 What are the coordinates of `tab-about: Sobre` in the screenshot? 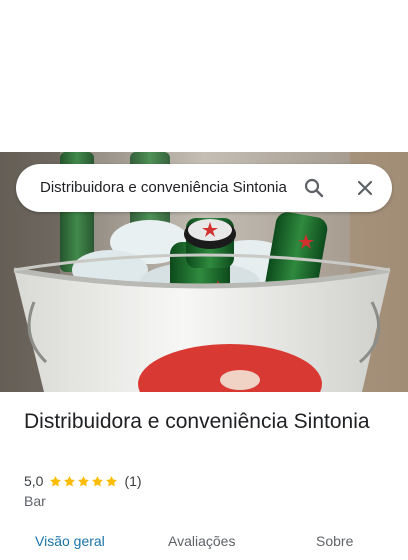 It's located at (334, 541).